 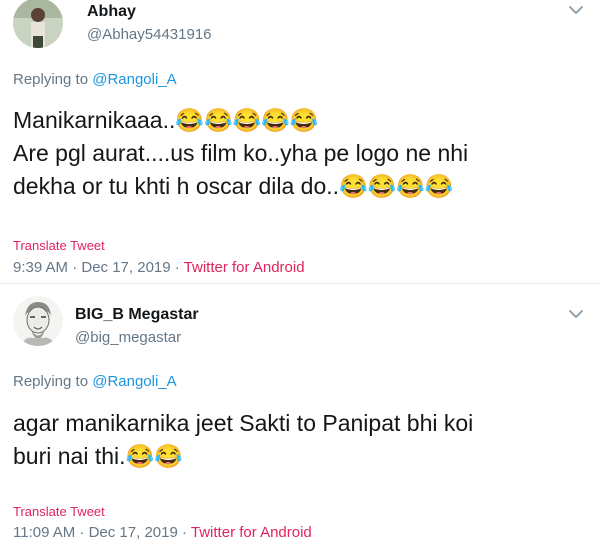 What do you see at coordinates (166, 120) in the screenshot?
I see `tweet-text-line: Manikarnikaaa..😂😂😂😂😂` at bounding box center [166, 120].